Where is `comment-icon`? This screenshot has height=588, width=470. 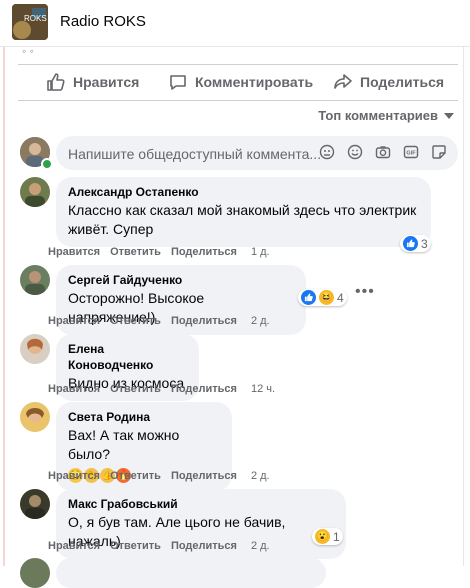
comment-icon is located at coordinates (178, 82).